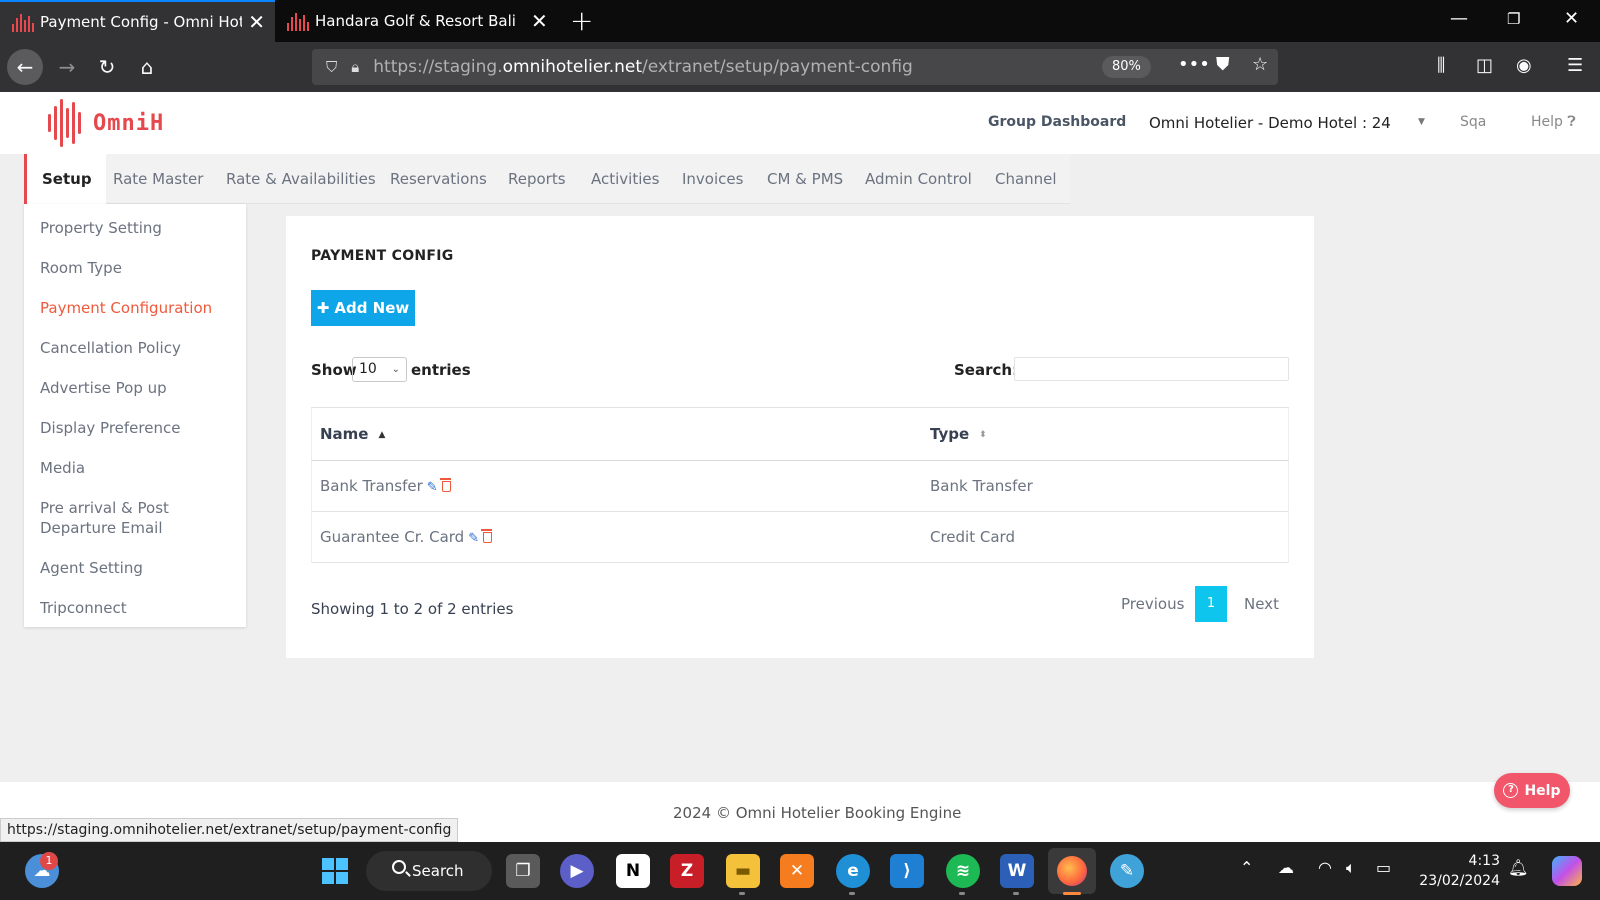 The height and width of the screenshot is (900, 1600). Describe the element at coordinates (918, 179) in the screenshot. I see `nav-admin-control: Admin Control` at that location.